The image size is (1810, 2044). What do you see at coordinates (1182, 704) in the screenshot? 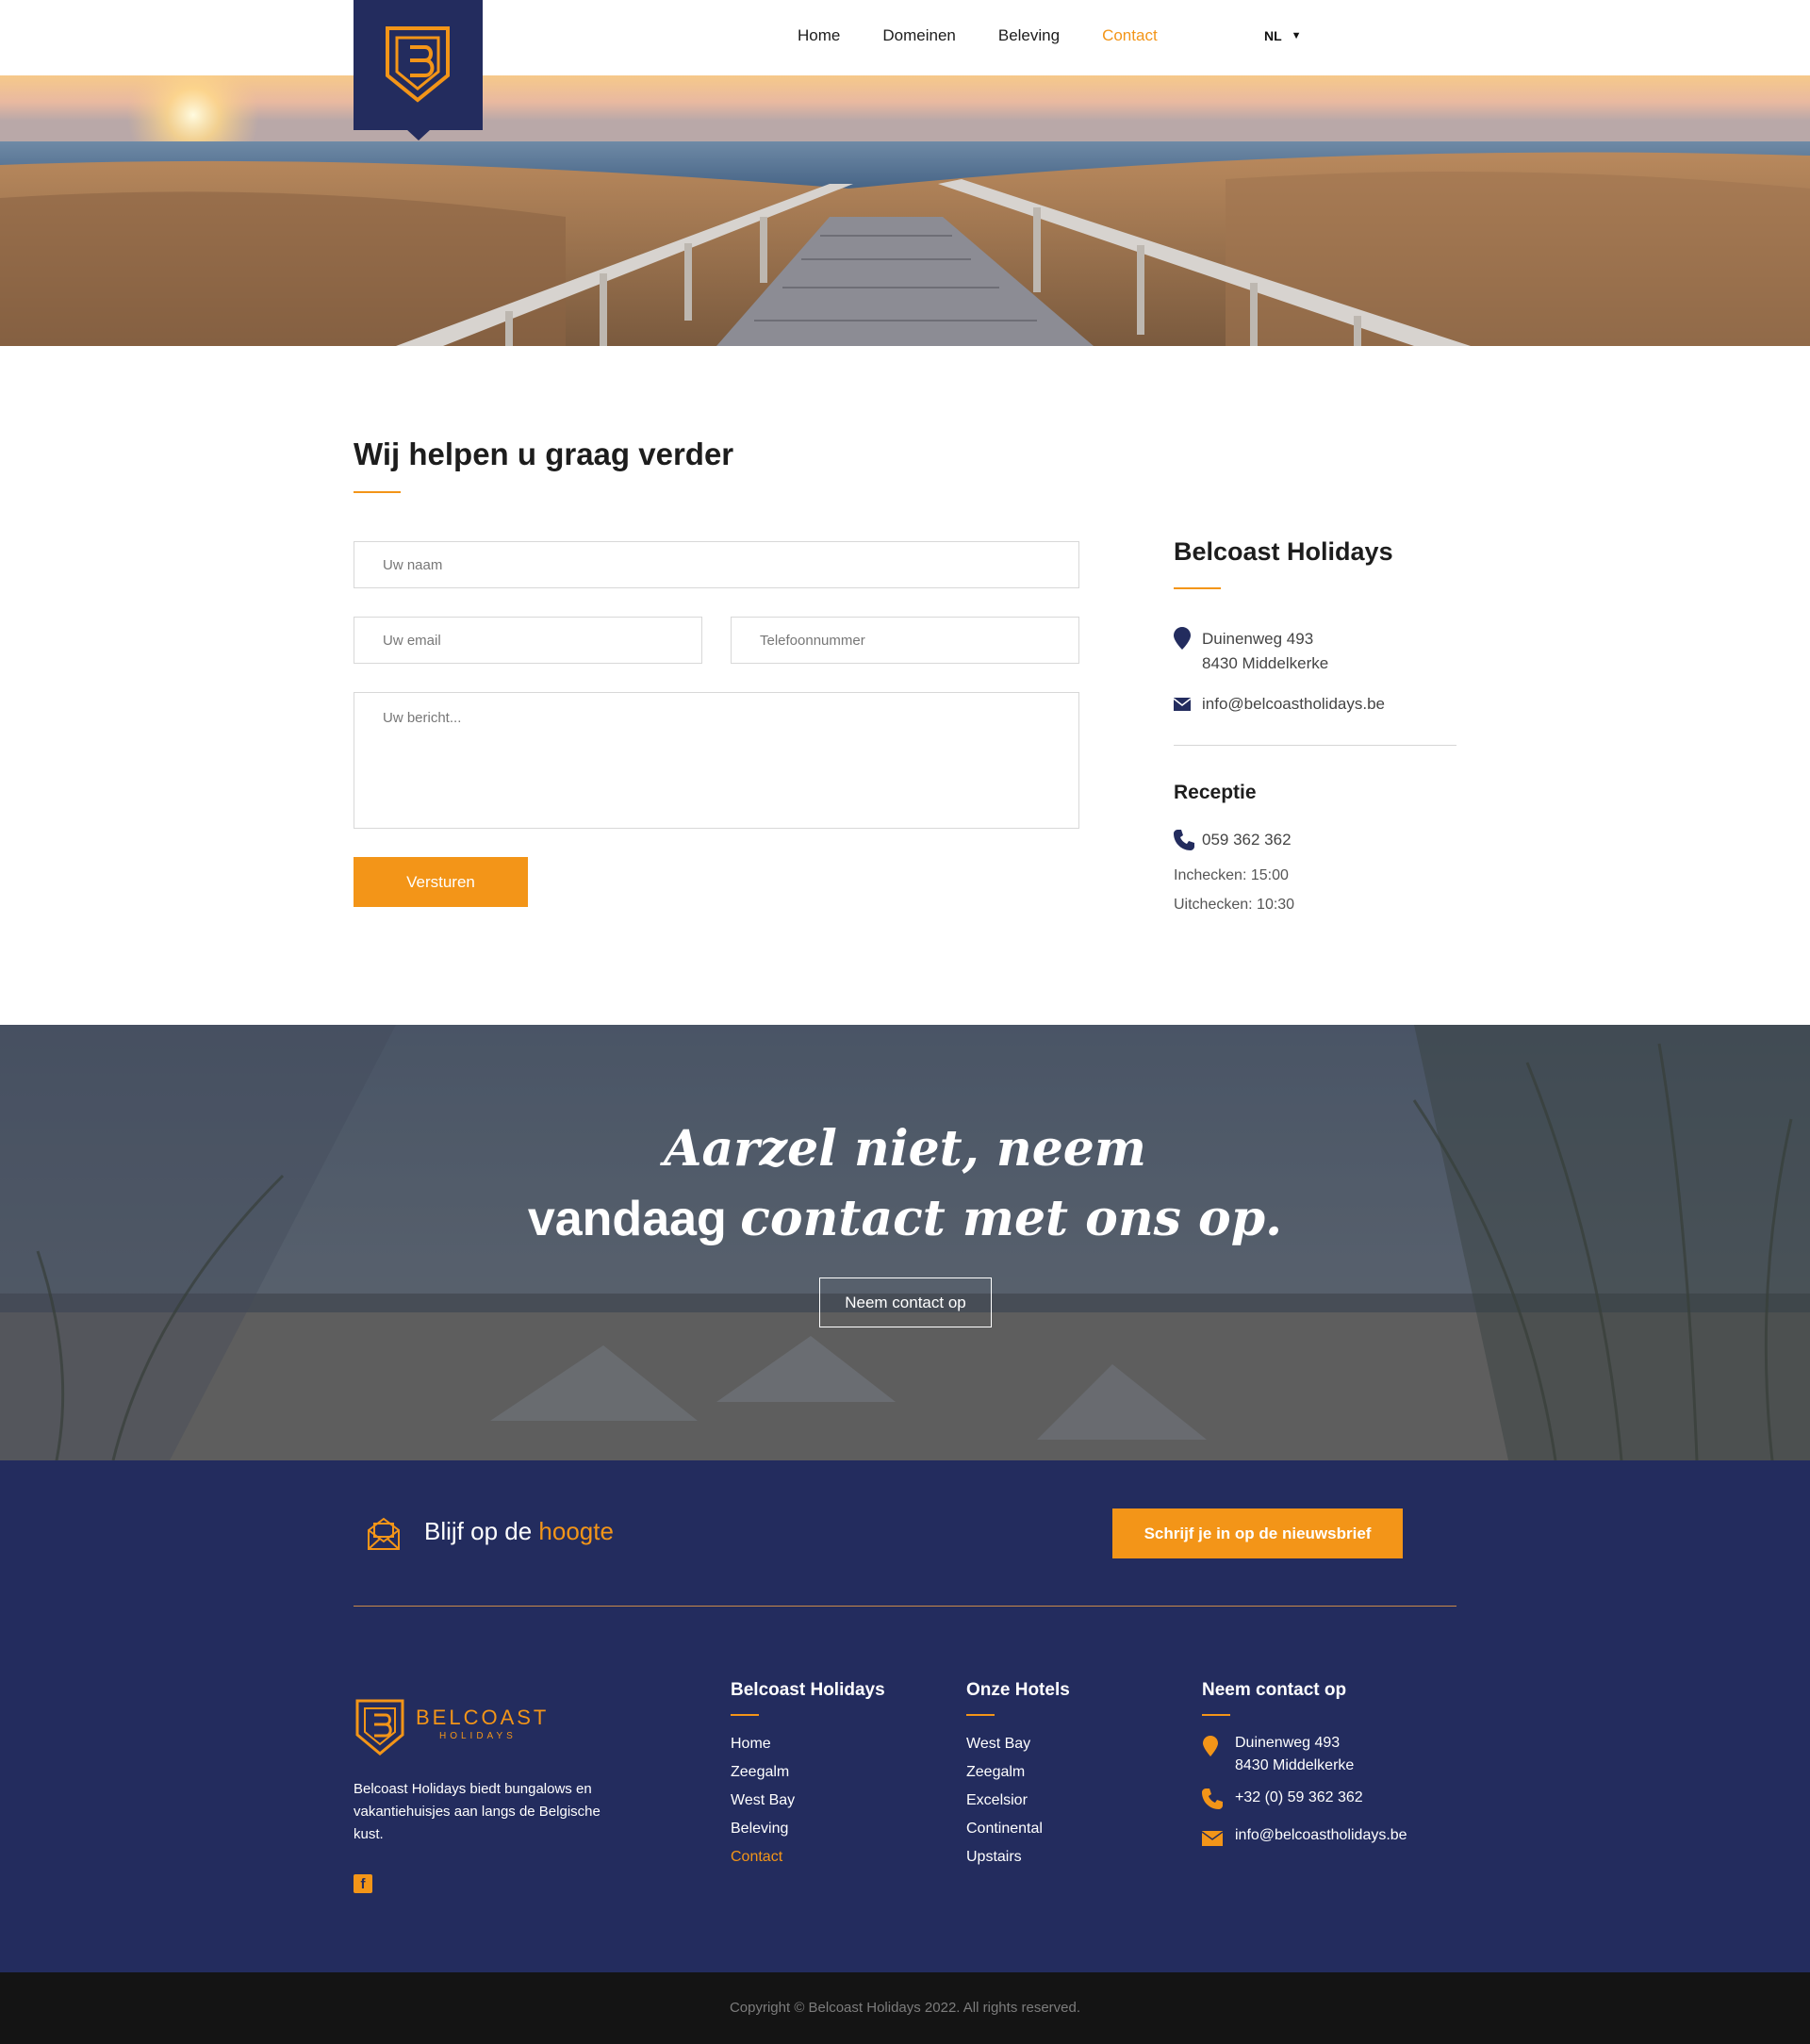
I see `envelope-icon` at bounding box center [1182, 704].